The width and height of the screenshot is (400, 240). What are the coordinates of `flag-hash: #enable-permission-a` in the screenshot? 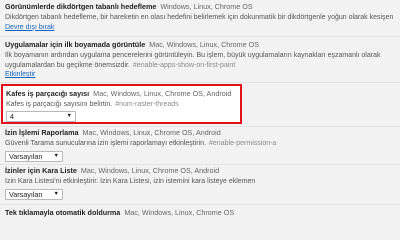 It's located at (243, 143).